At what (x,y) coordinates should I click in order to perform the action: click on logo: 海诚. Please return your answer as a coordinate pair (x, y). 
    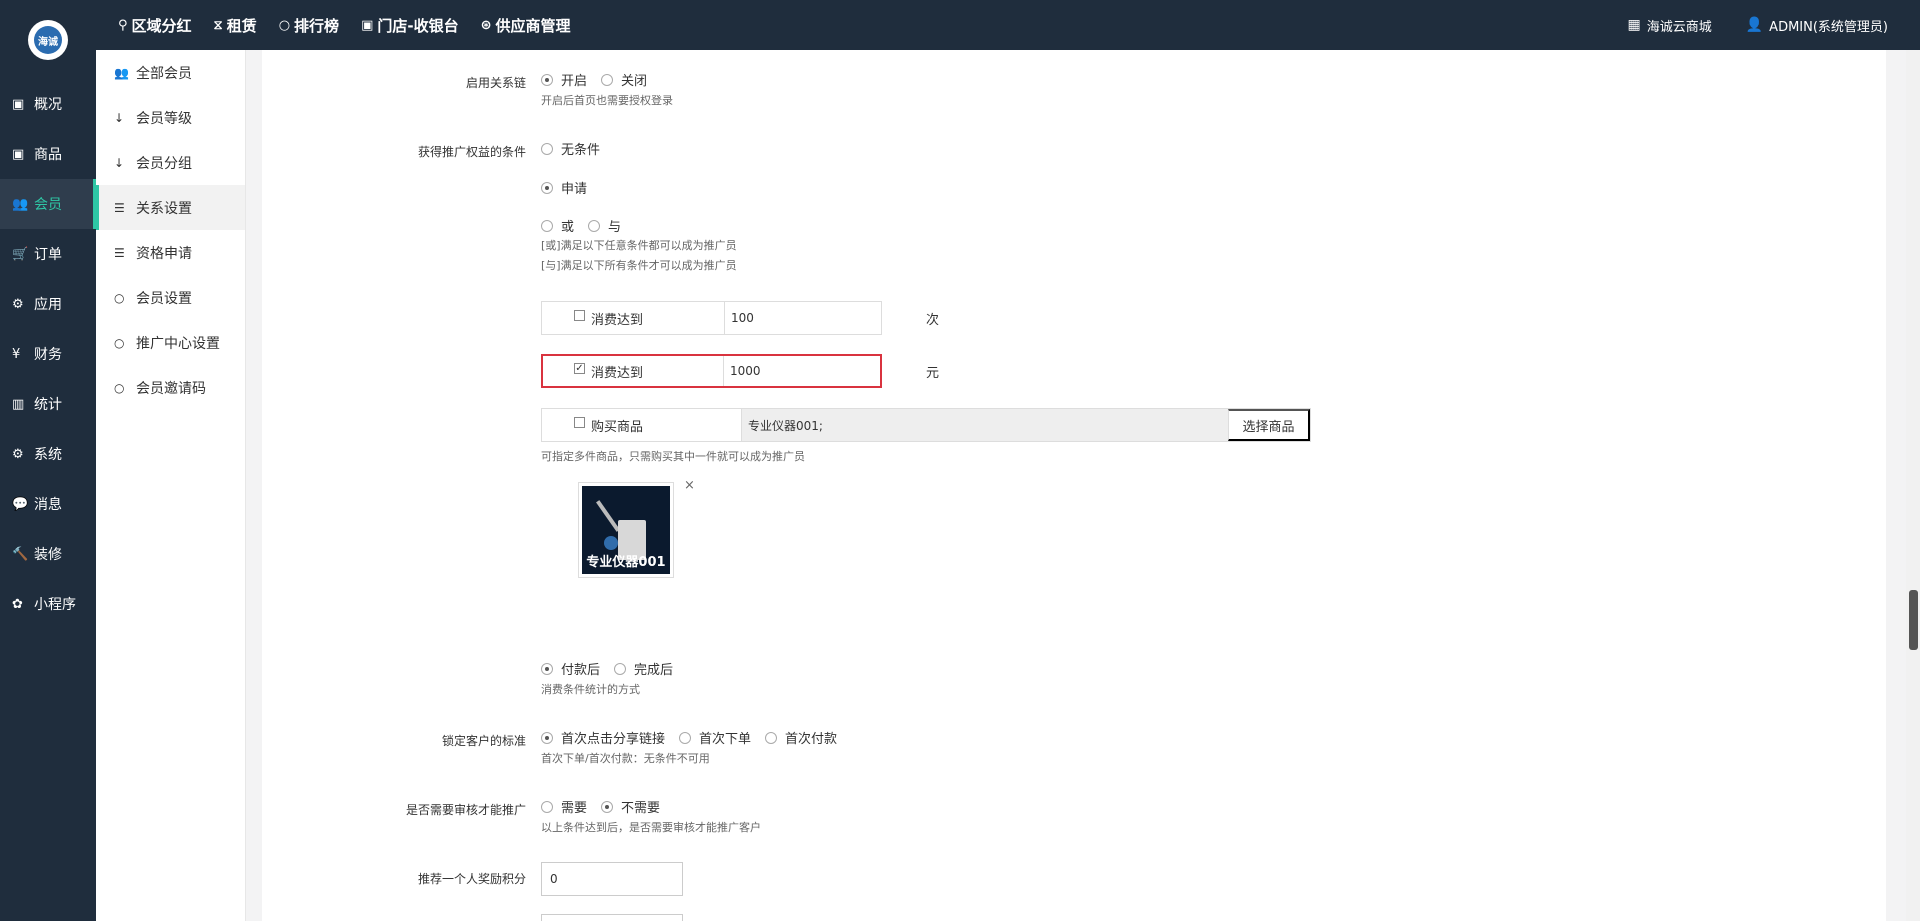
    Looking at the image, I should click on (48, 40).